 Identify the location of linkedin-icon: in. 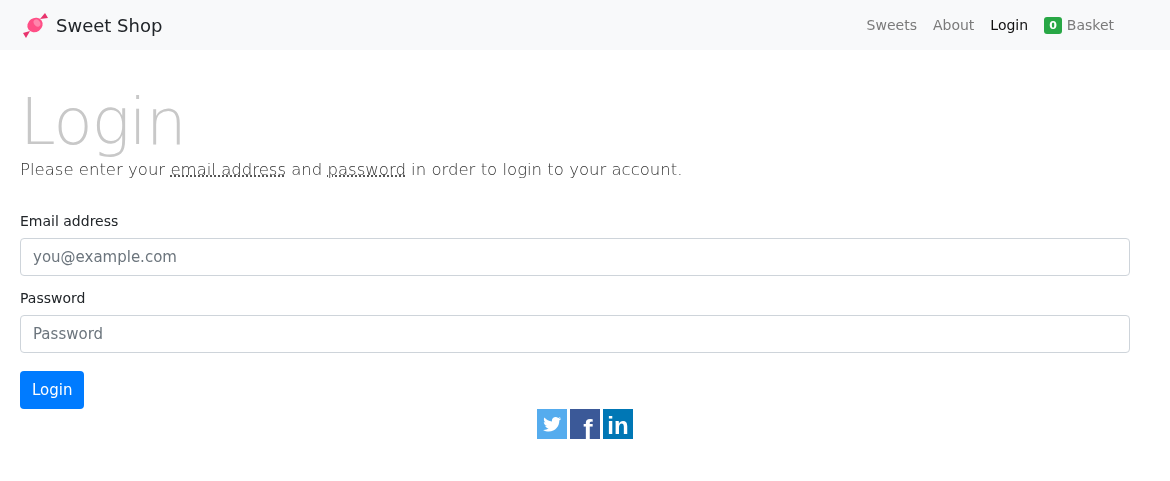
(618, 423).